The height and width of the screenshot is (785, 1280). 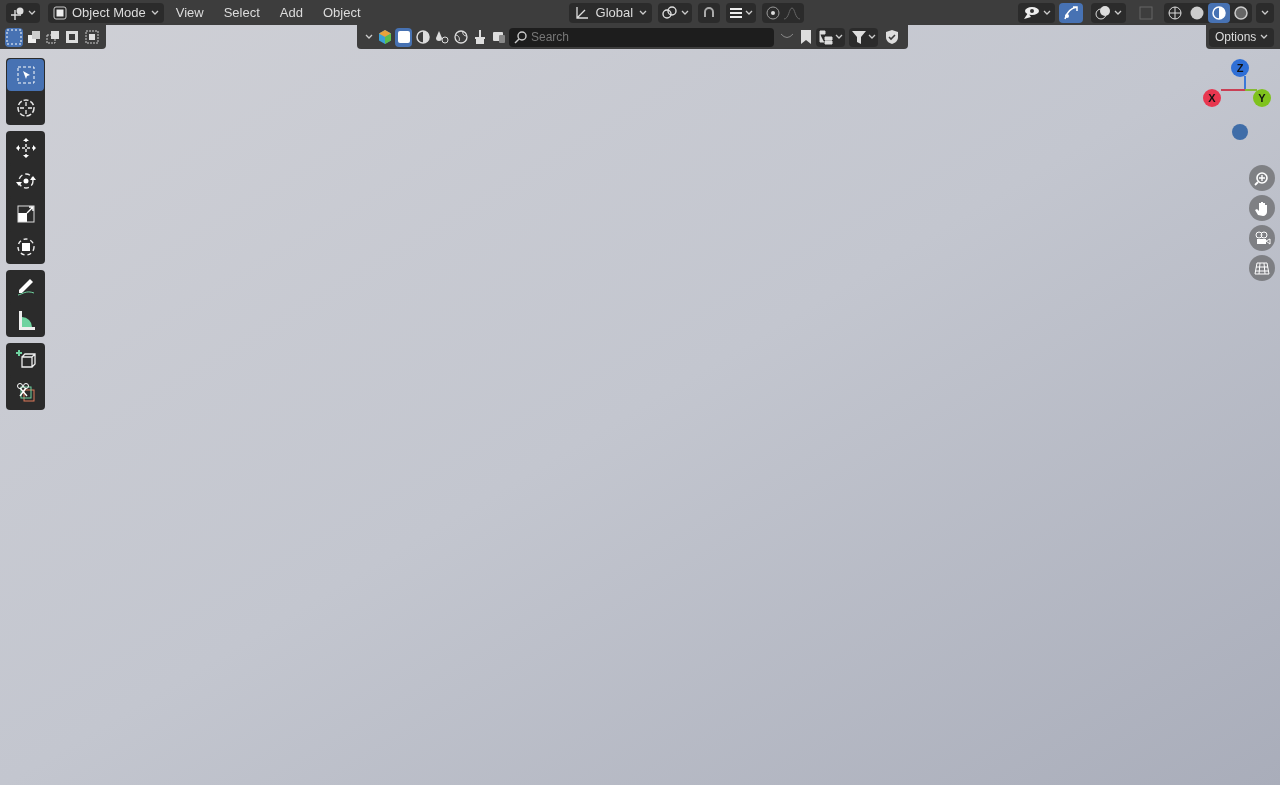 What do you see at coordinates (189, 12) in the screenshot?
I see `menu-item: View` at bounding box center [189, 12].